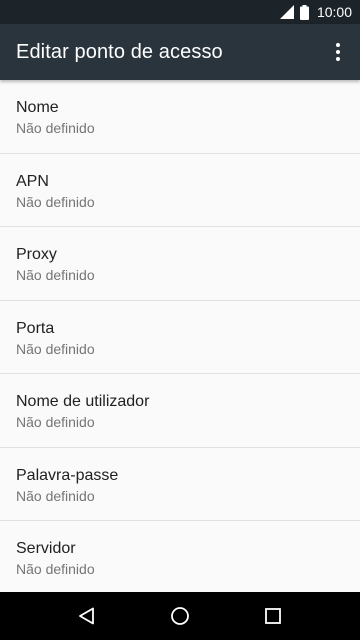 The height and width of the screenshot is (640, 360). I want to click on navigation-bar, so click(180, 616).